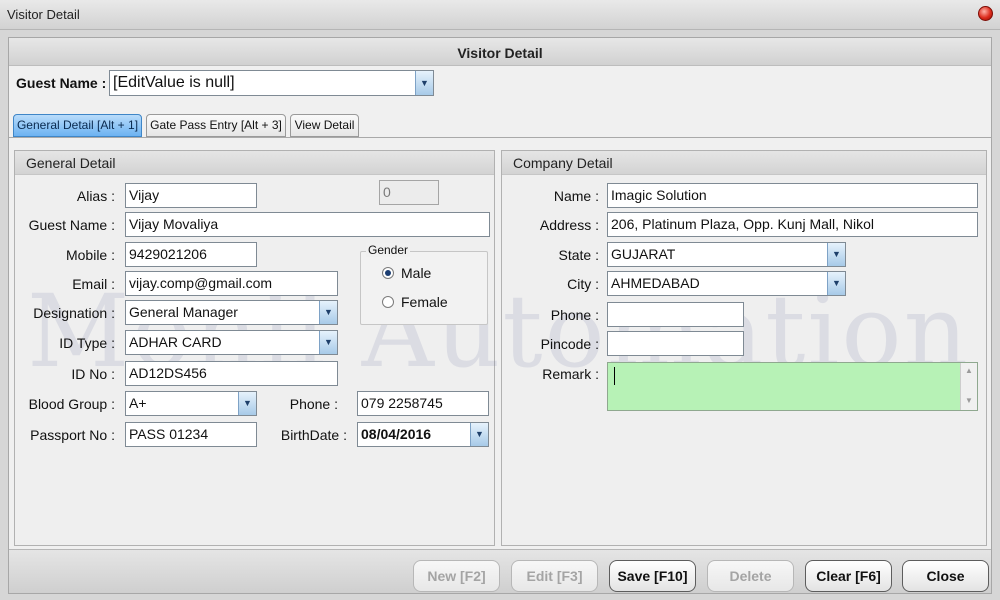  Describe the element at coordinates (254, 163) in the screenshot. I see `general-detail-title: General Detail` at that location.